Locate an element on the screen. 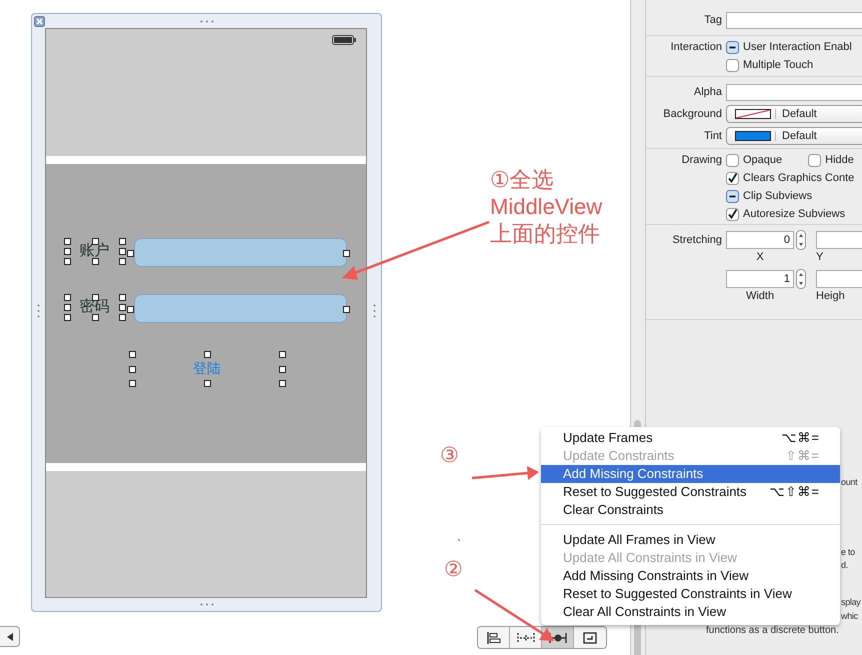 The width and height of the screenshot is (862, 655). field-caption: Width is located at coordinates (760, 296).